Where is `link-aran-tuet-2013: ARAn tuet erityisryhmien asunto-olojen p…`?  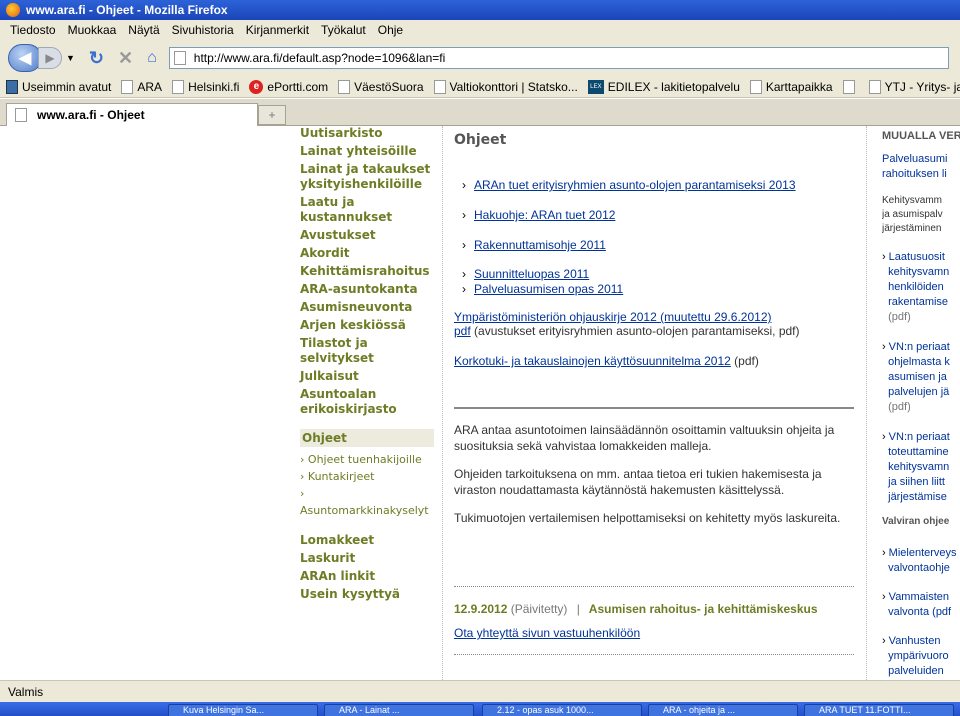
link-aran-tuet-2013: ARAn tuet erityisryhmien asunto-olojen p… is located at coordinates (629, 185).